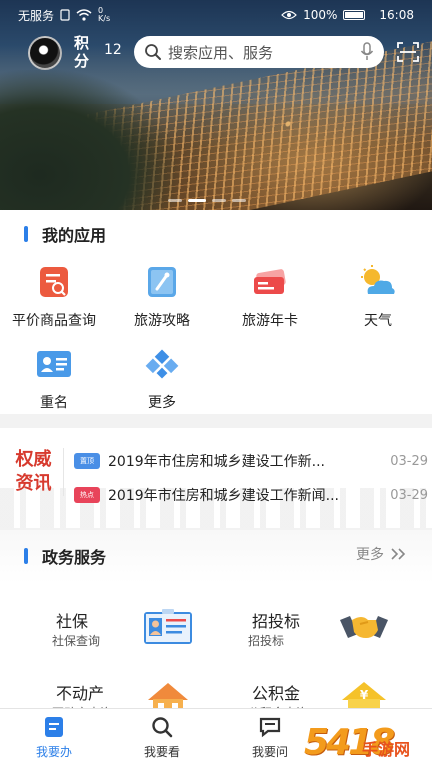 This screenshot has height=768, width=432. Describe the element at coordinates (36, 472) in the screenshot. I see `news-logo: 权威 资讯` at that location.